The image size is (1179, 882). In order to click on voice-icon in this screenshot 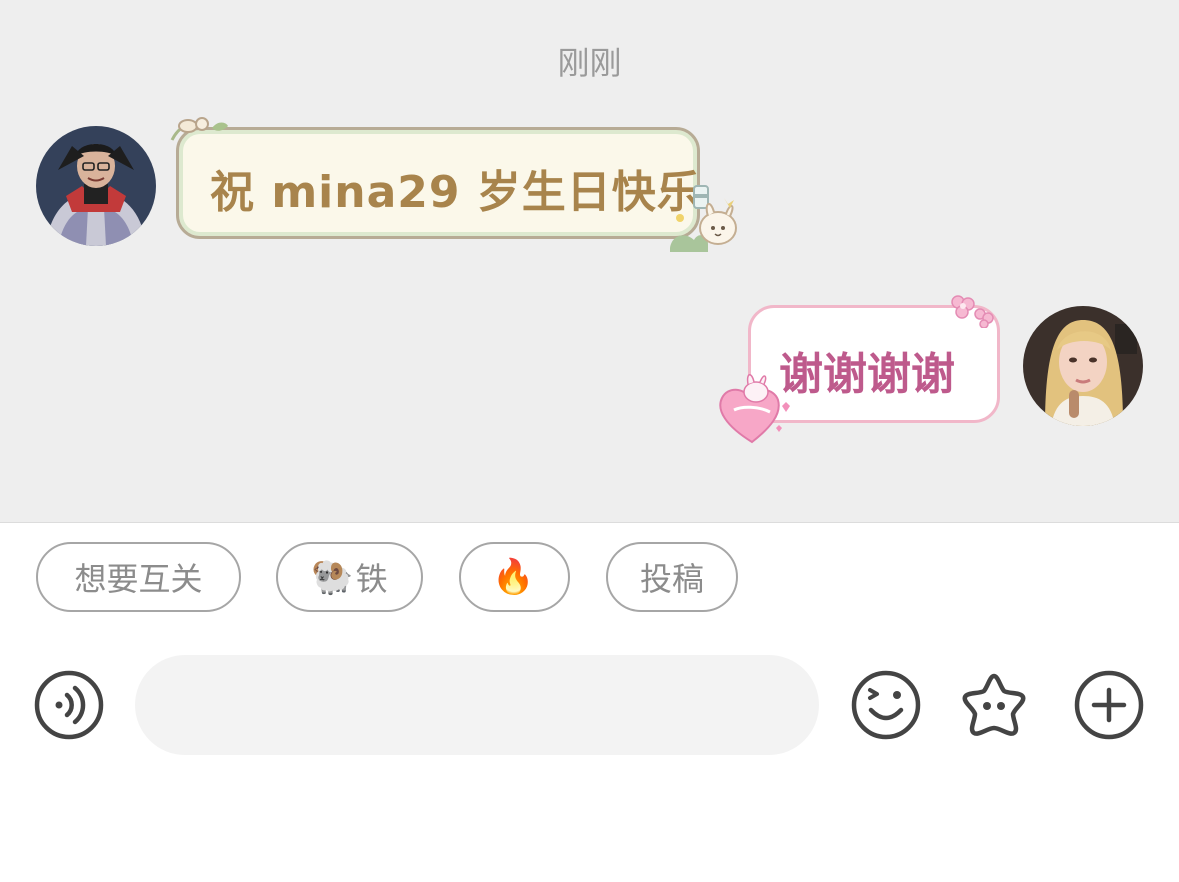, I will do `click(69, 705)`.